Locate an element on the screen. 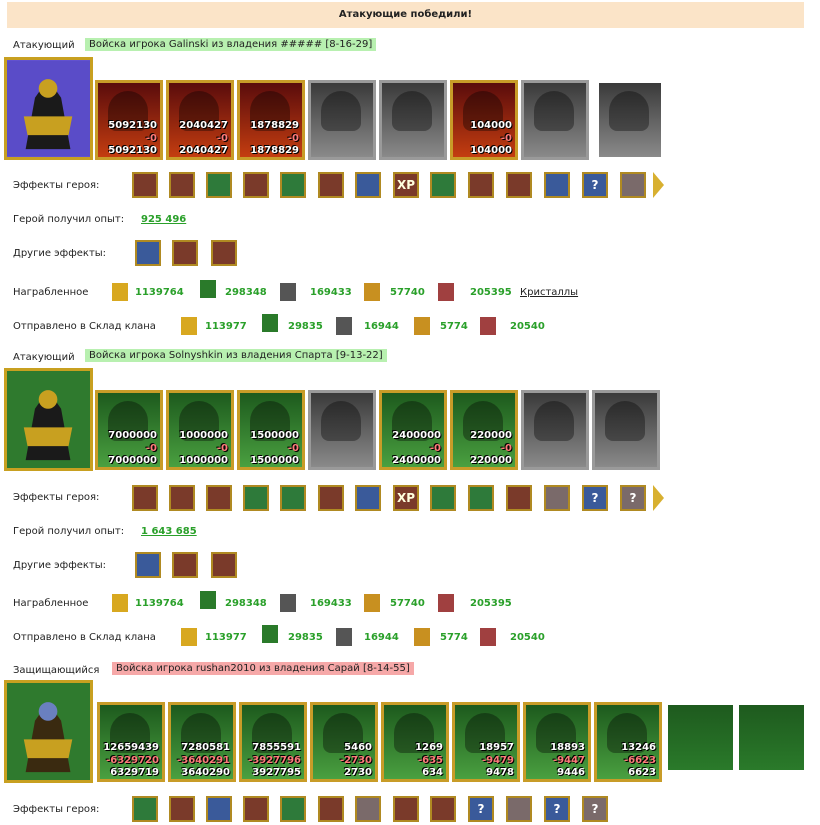  unit-count: 1500000 is located at coordinates (274, 435).